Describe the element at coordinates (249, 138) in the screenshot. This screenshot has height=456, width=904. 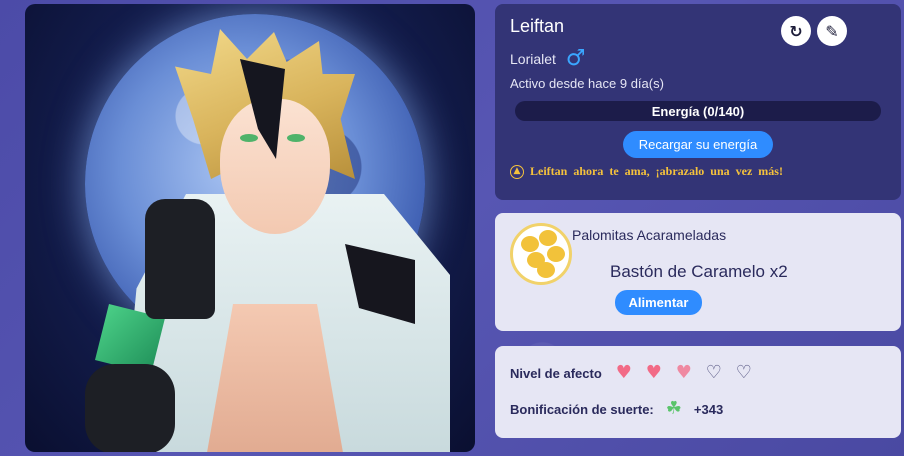
I see `character-eye-left` at that location.